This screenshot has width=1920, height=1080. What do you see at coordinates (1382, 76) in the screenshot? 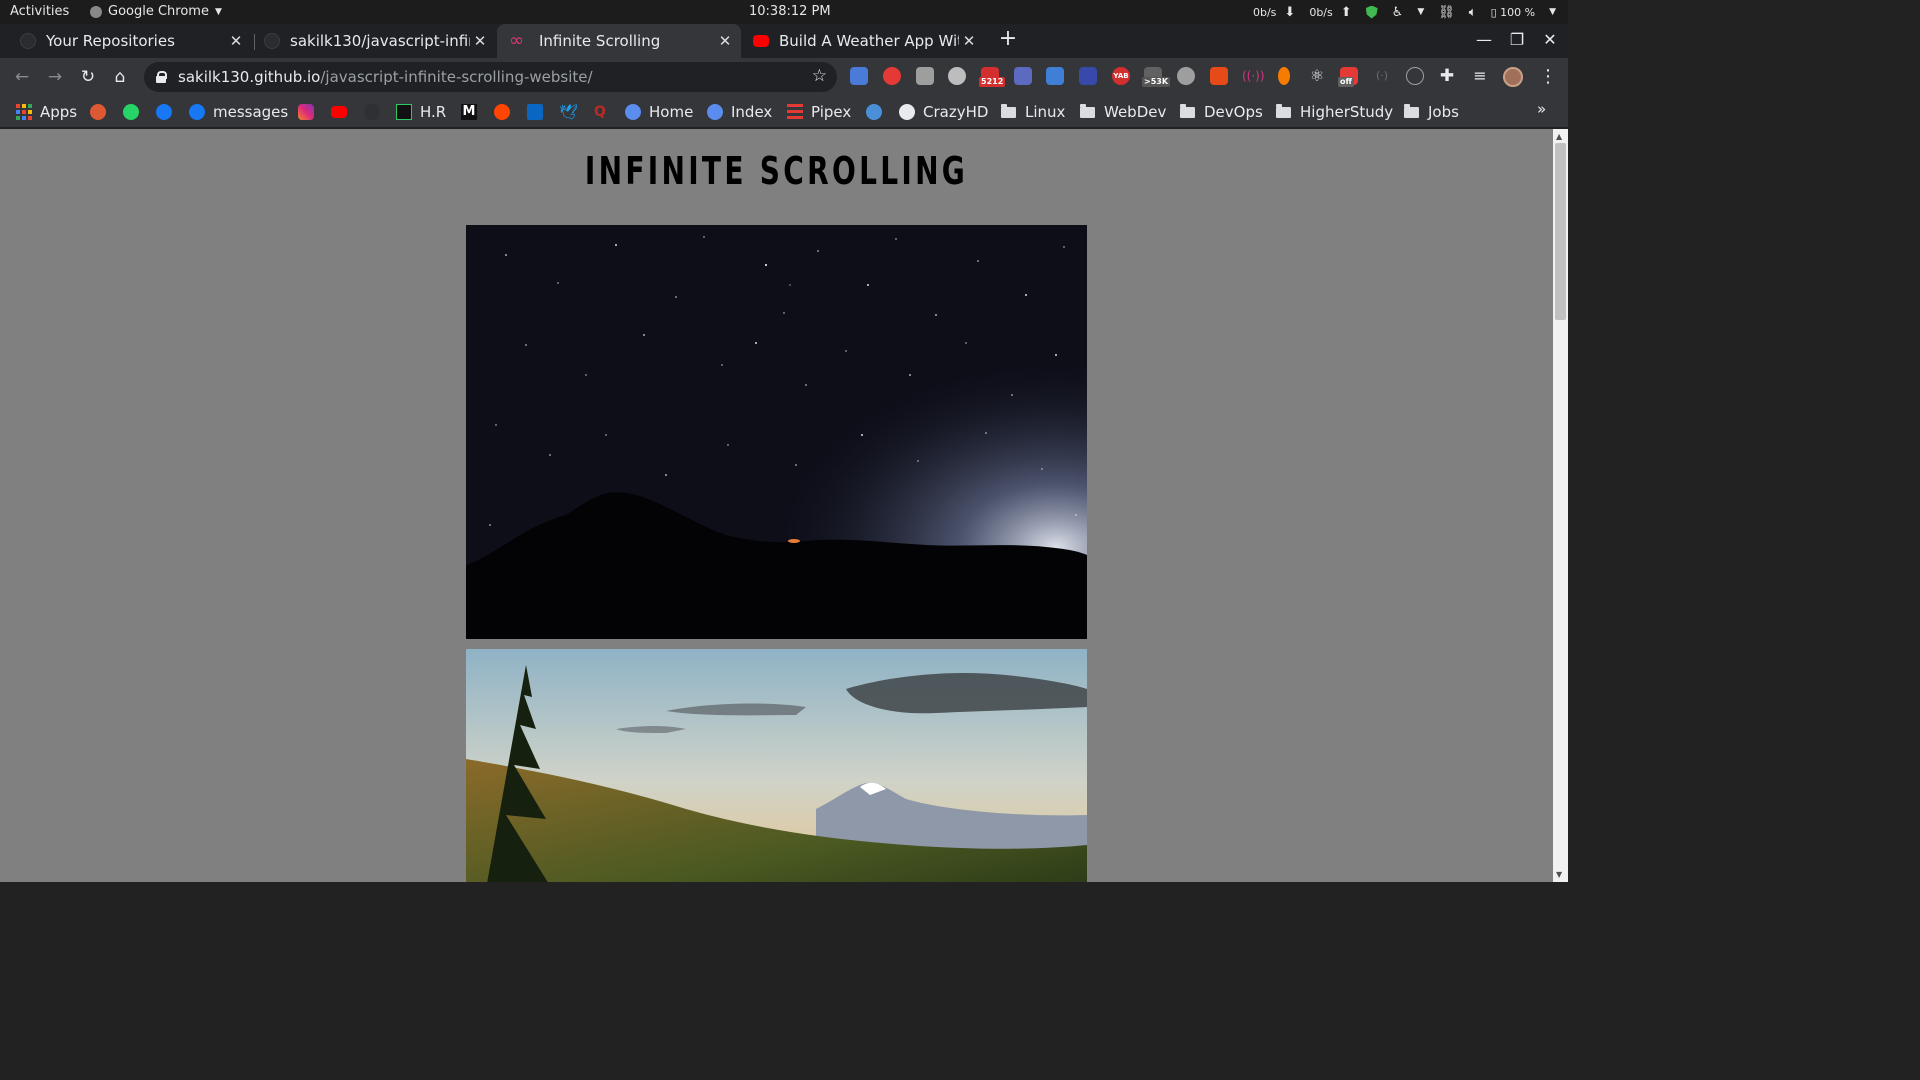
I see `extension-inactive-icon: (·)` at bounding box center [1382, 76].